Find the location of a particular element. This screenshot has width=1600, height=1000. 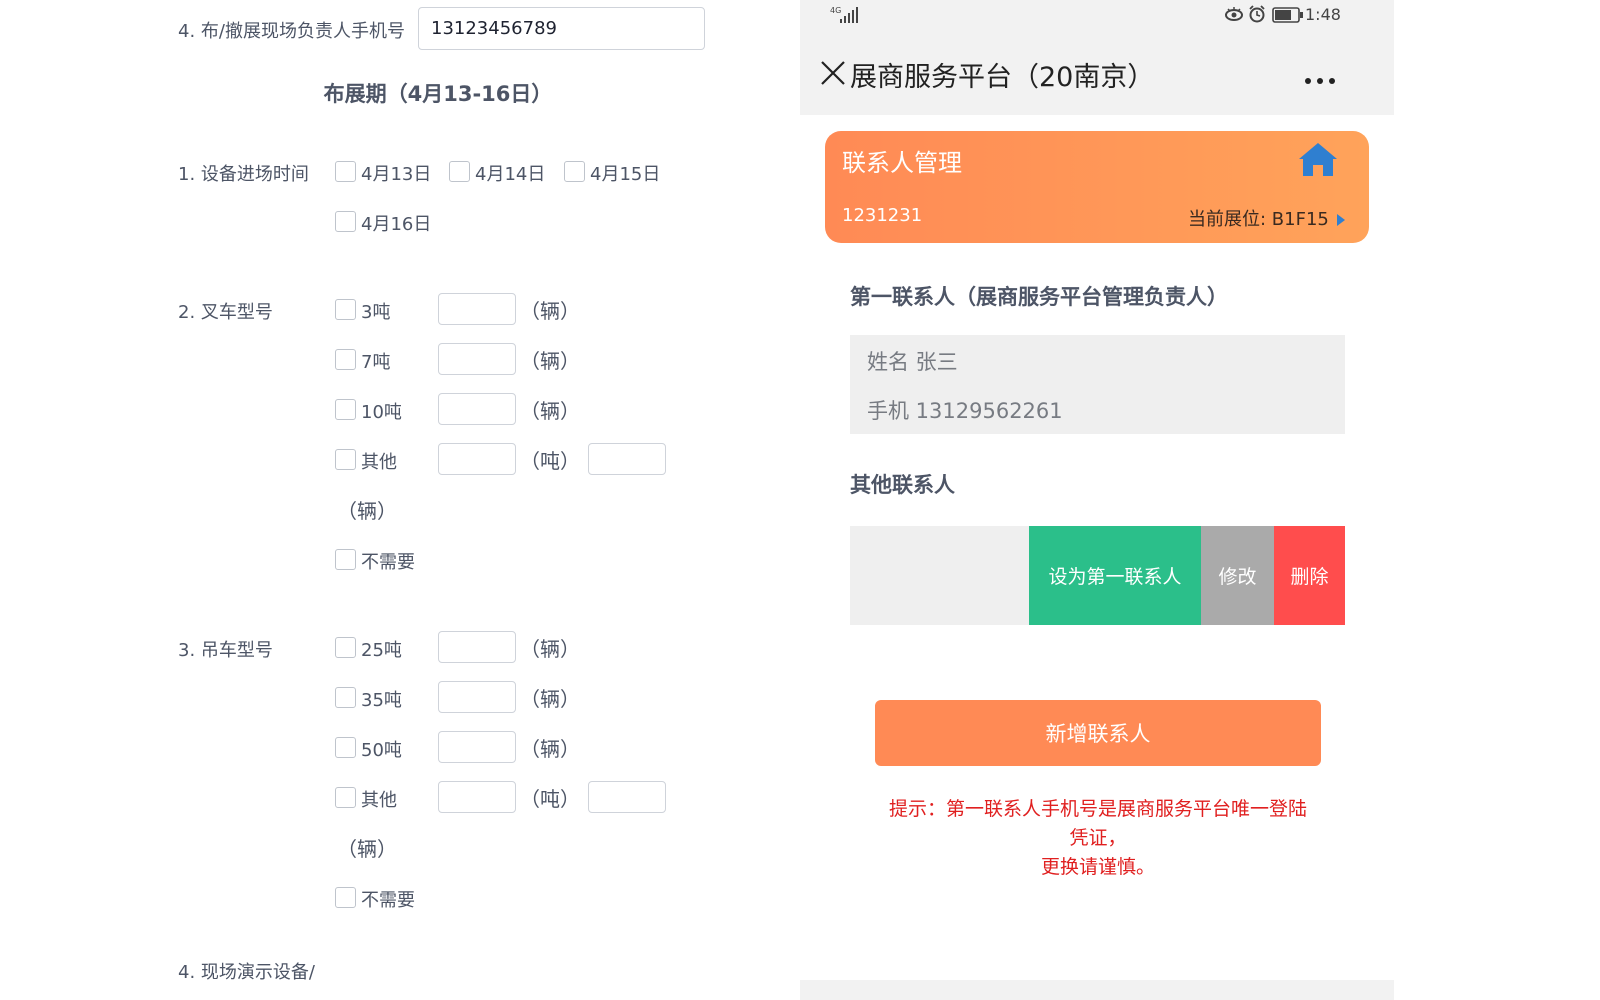

tip-line: 提示：第一联系人手机号是展商服务平台唯一登陆 is located at coordinates (1097, 809).